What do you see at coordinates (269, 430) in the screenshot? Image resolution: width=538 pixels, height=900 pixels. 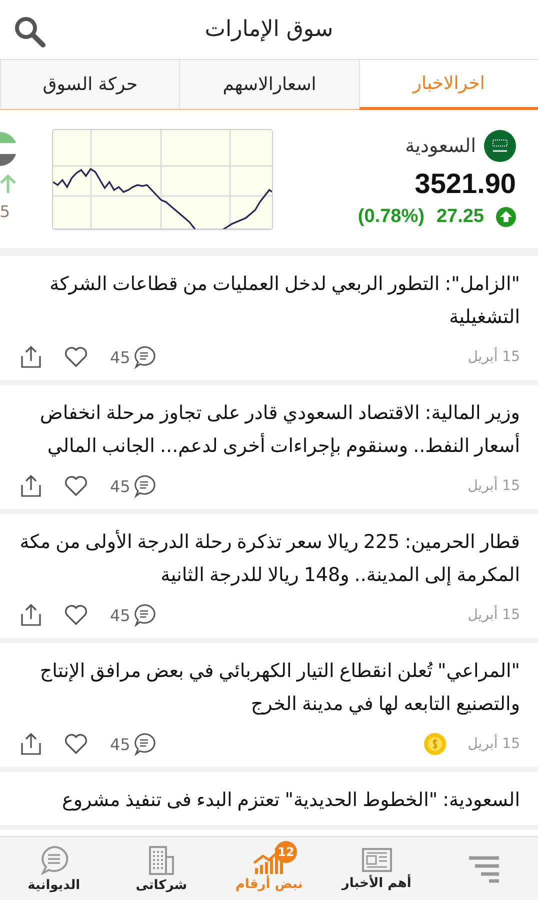 I see `news-headline: وزير المالية: الاقتصاد السعودي قادر على تجاوز مرحلة انخفاض أسعار النفط.. وسنقوم بإجراءات أخرى لدعم... الجانب المالي` at bounding box center [269, 430].